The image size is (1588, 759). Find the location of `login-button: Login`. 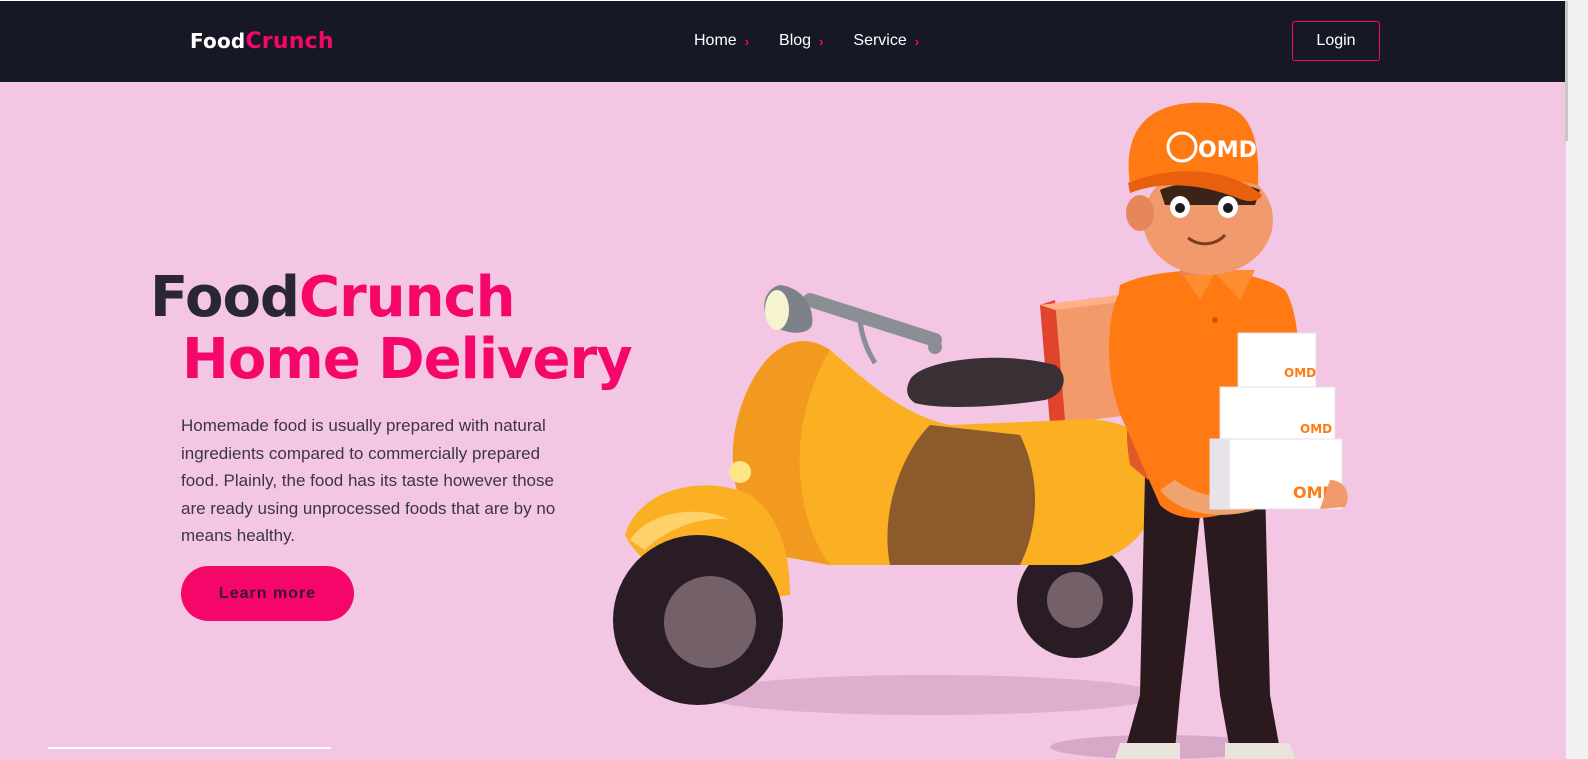

login-button: Login is located at coordinates (1336, 41).